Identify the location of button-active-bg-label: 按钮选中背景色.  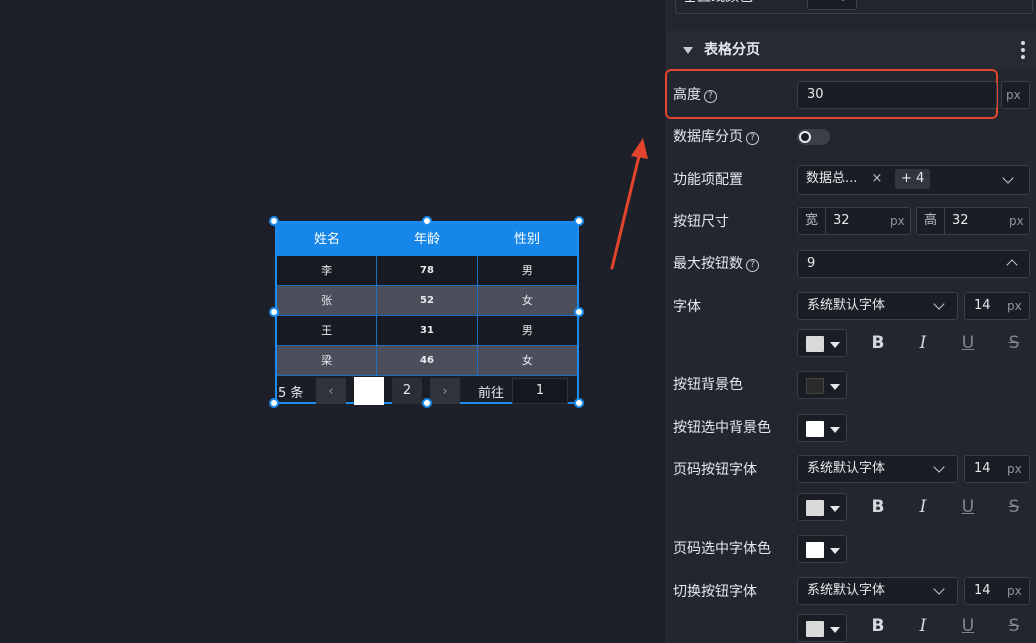
(722, 428).